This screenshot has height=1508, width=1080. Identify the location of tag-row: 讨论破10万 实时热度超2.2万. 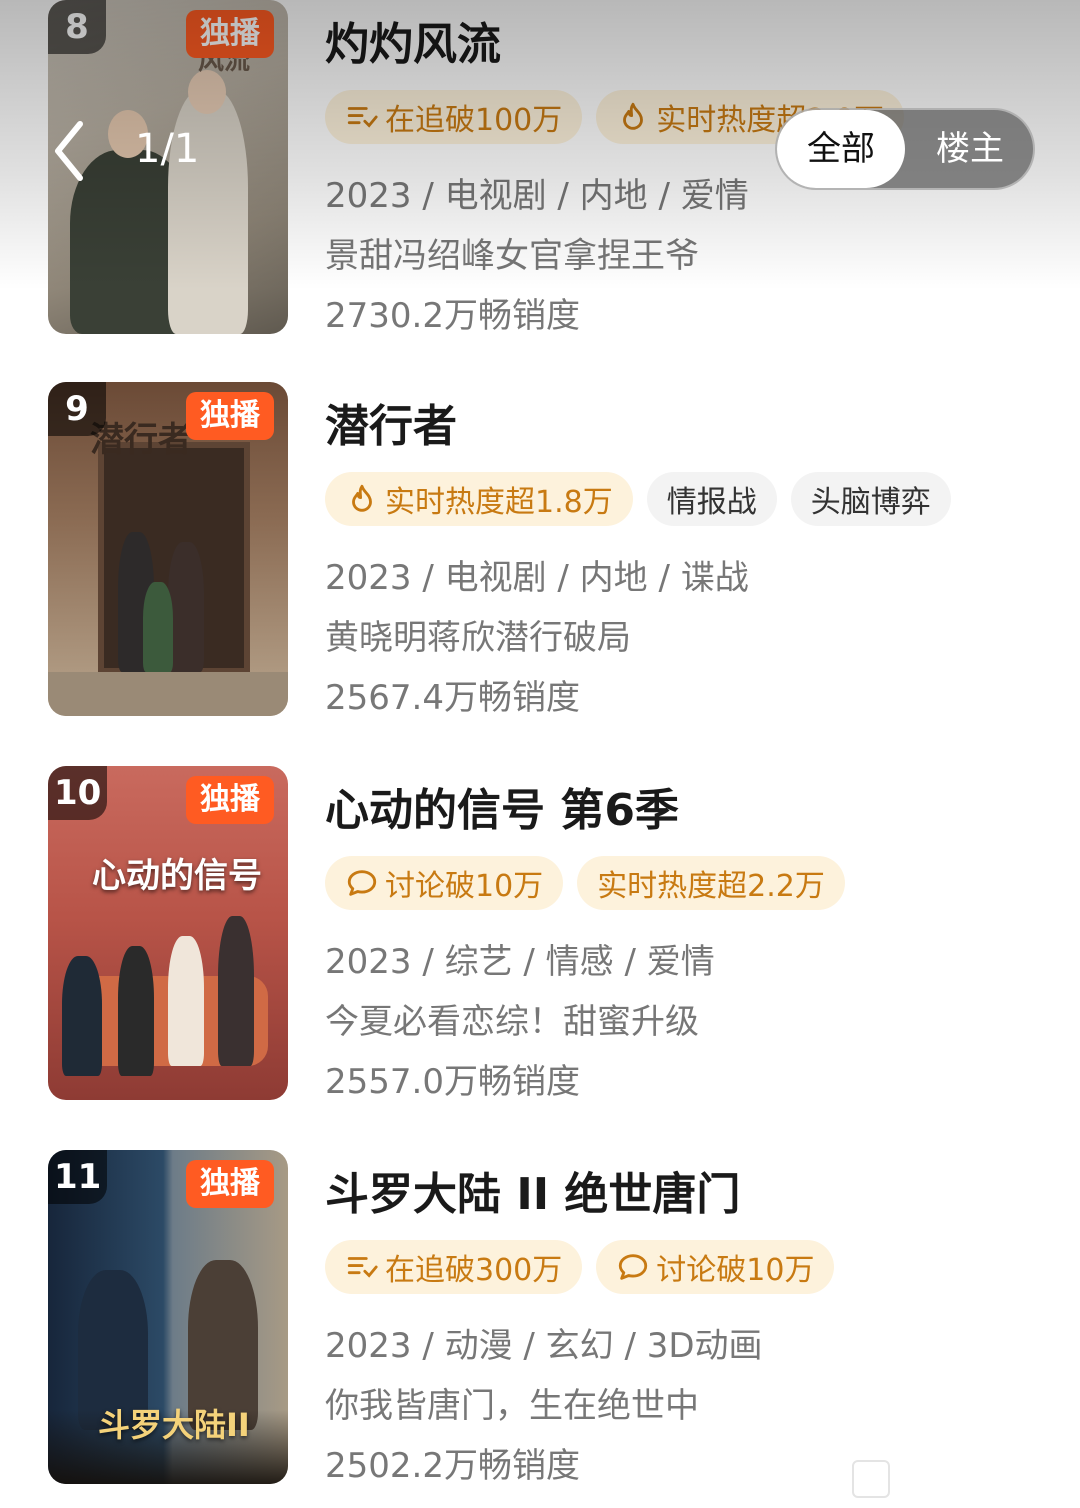
(585, 883).